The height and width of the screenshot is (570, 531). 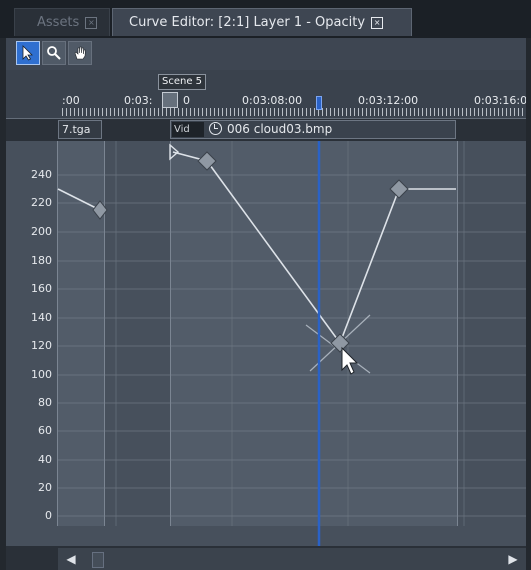 What do you see at coordinates (247, 22) in the screenshot?
I see `tab-curve-editor-label: Curve Editor: [2:1] Layer 1 - Opacity` at bounding box center [247, 22].